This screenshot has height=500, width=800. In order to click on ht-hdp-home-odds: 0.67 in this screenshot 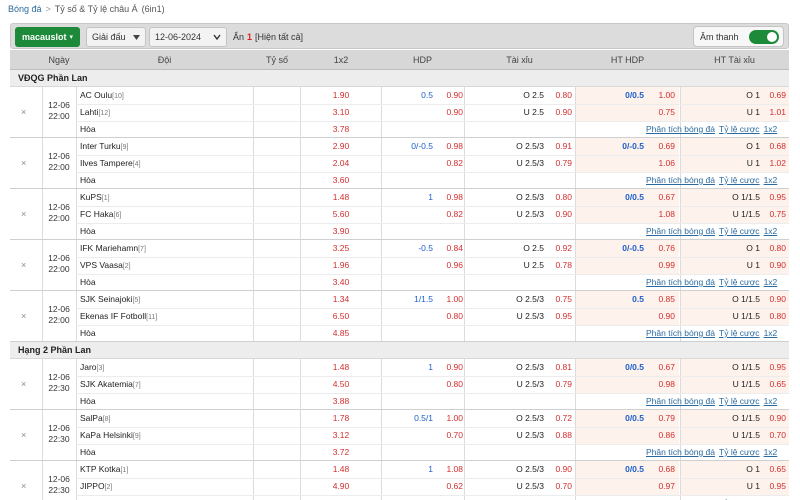, I will do `click(659, 197)`.